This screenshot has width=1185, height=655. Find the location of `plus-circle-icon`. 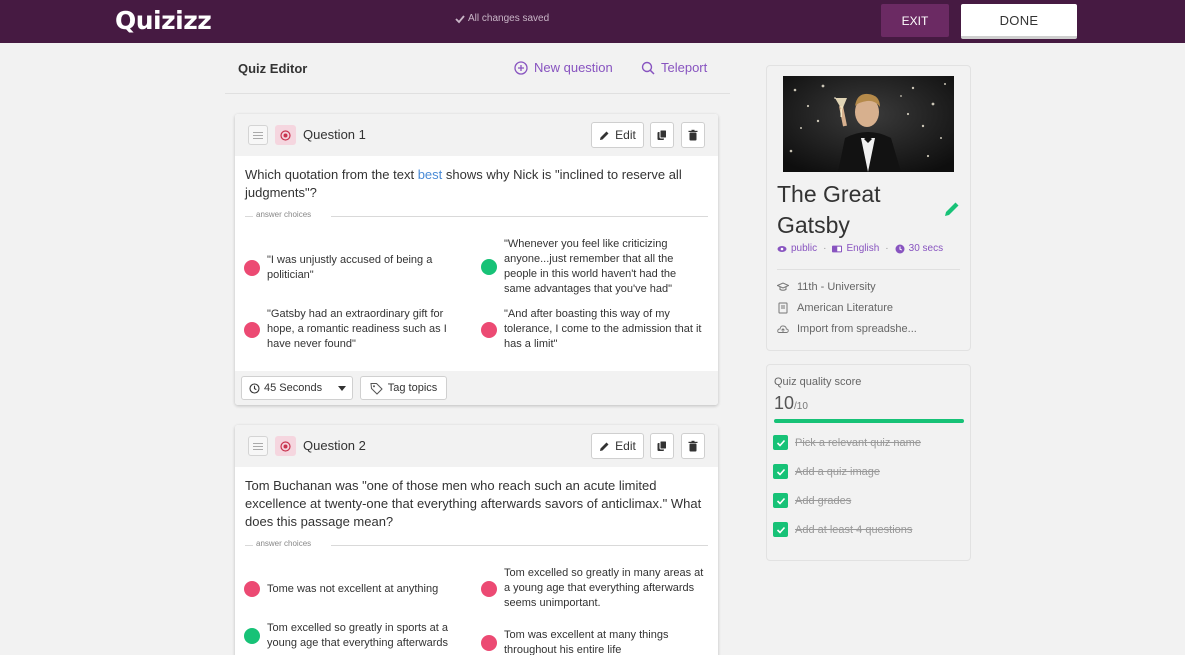

plus-circle-icon is located at coordinates (521, 67).